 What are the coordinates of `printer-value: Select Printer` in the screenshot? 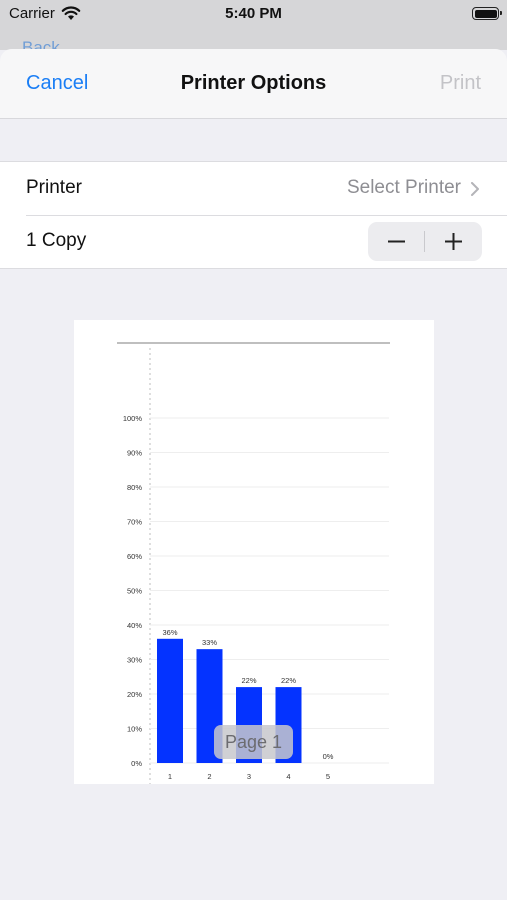 It's located at (403, 187).